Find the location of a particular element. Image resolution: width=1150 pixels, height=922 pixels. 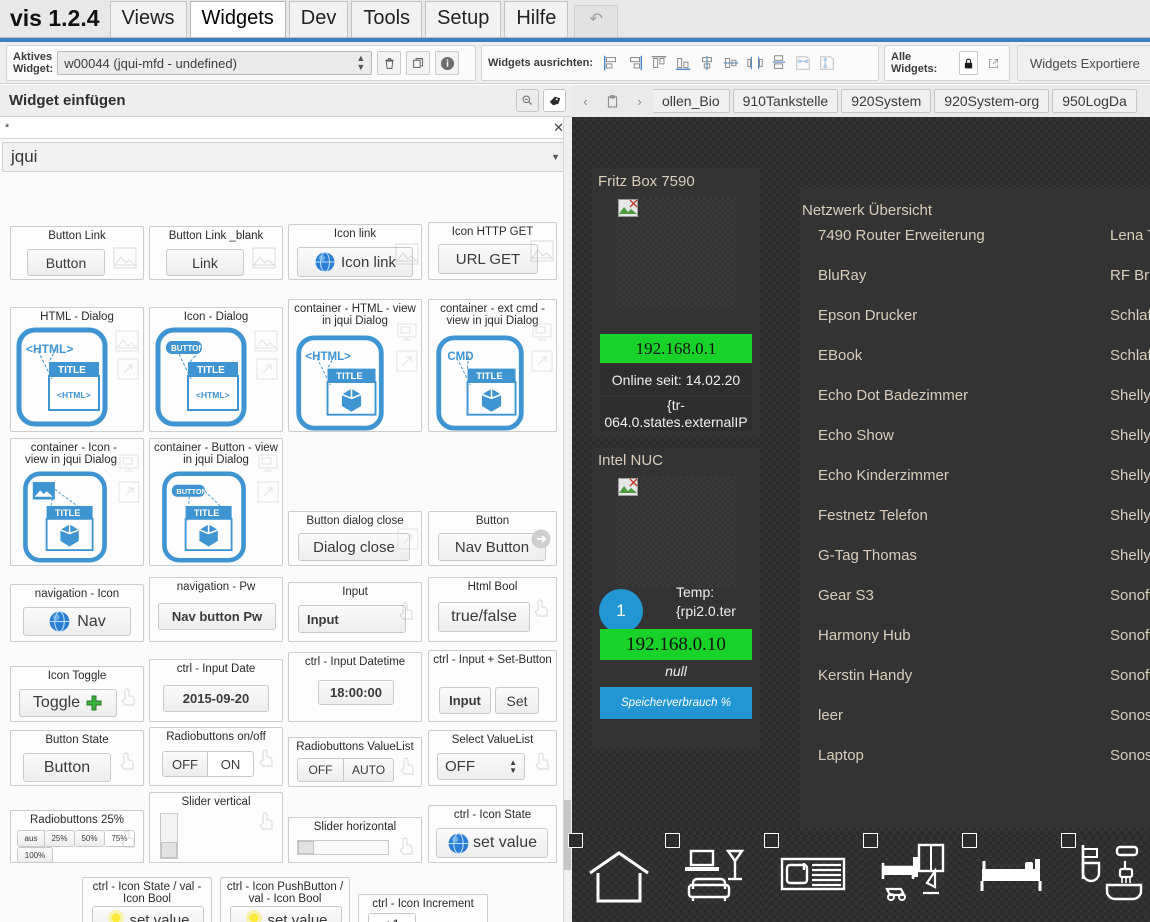

widget-preview-button: +1 is located at coordinates (392, 917).